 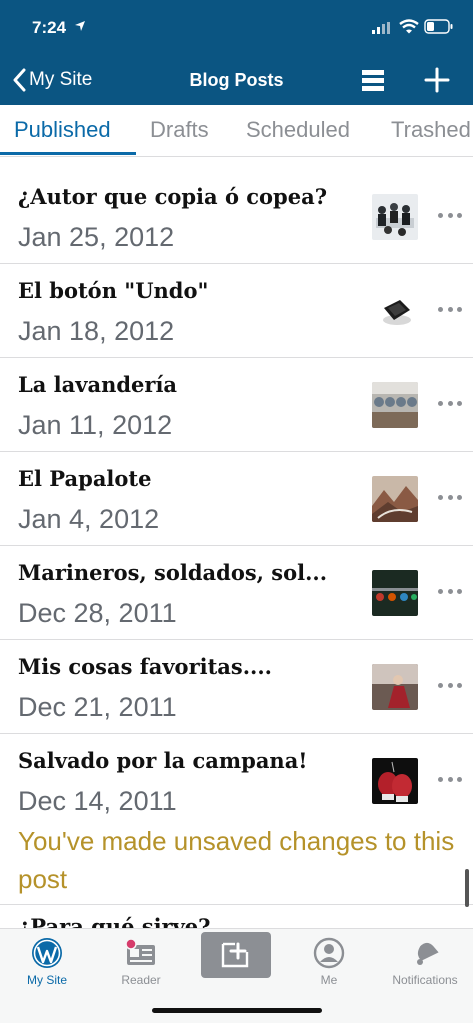 I want to click on post-title: ¿Autor que copia ó copea?, so click(x=173, y=196).